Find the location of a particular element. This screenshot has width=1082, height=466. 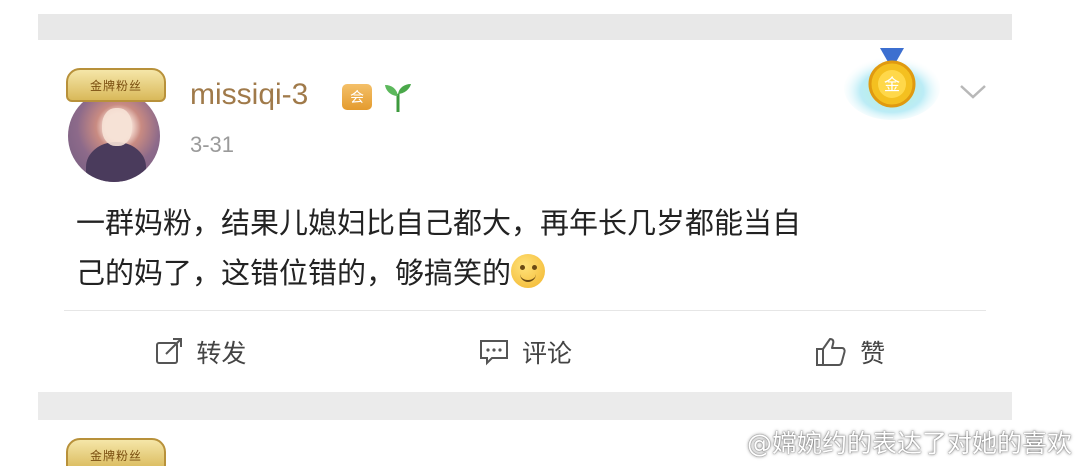

comment-icon is located at coordinates (494, 353).